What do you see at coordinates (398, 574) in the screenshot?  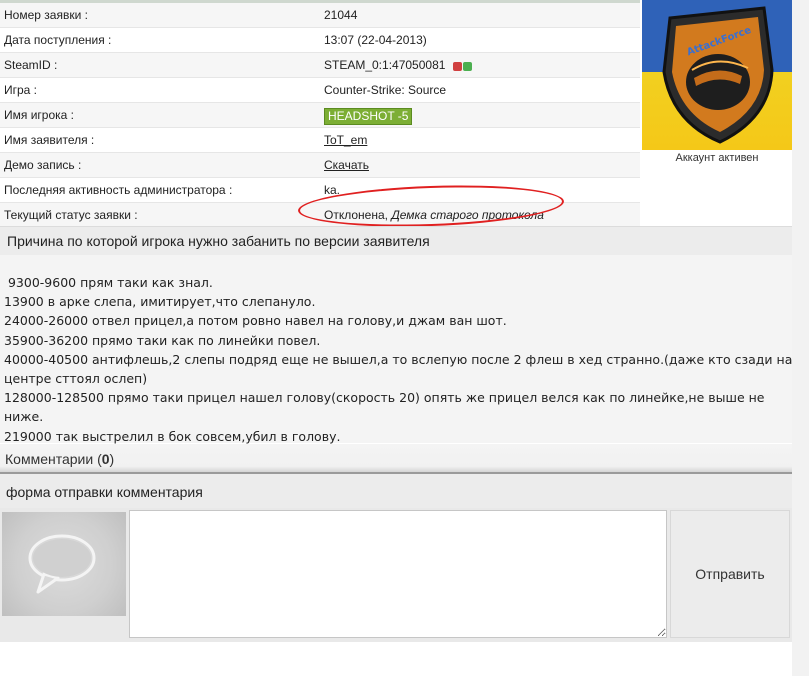 I see `comment-textarea` at bounding box center [398, 574].